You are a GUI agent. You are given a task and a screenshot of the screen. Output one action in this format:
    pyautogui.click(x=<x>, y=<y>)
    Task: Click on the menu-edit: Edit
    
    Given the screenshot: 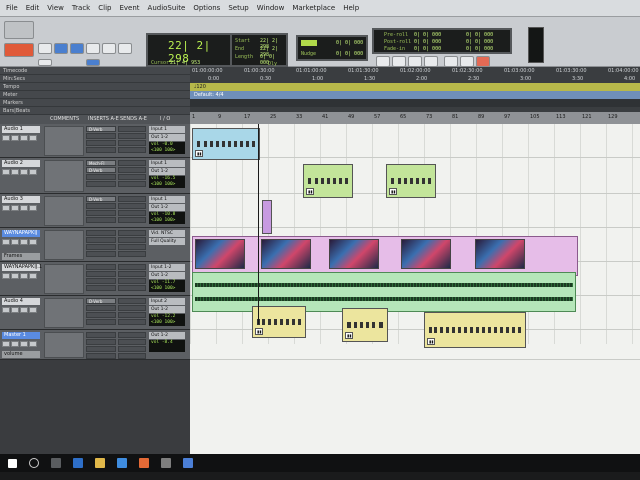 What is the action you would take?
    pyautogui.click(x=33, y=8)
    